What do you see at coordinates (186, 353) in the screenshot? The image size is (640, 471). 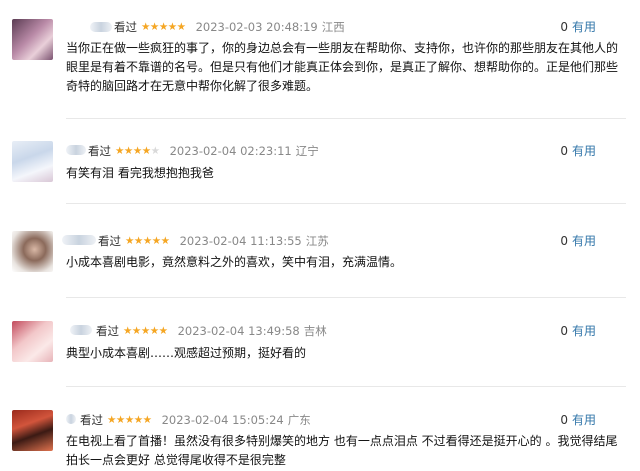 I see `review-content: 典型小成本喜剧……观感超过预期，挺好看的` at bounding box center [186, 353].